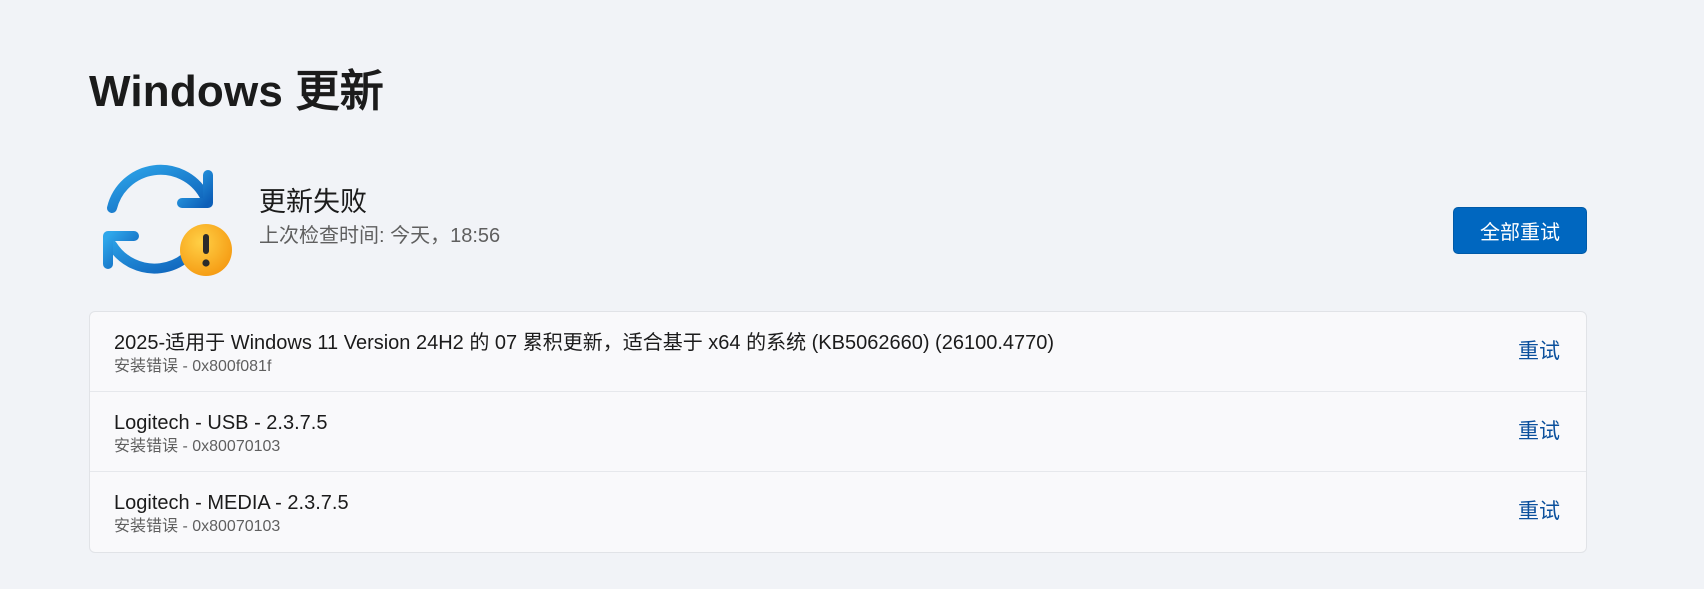  Describe the element at coordinates (231, 503) in the screenshot. I see `update-name: Logitech - MEDIA - 2.3.7.5` at that location.